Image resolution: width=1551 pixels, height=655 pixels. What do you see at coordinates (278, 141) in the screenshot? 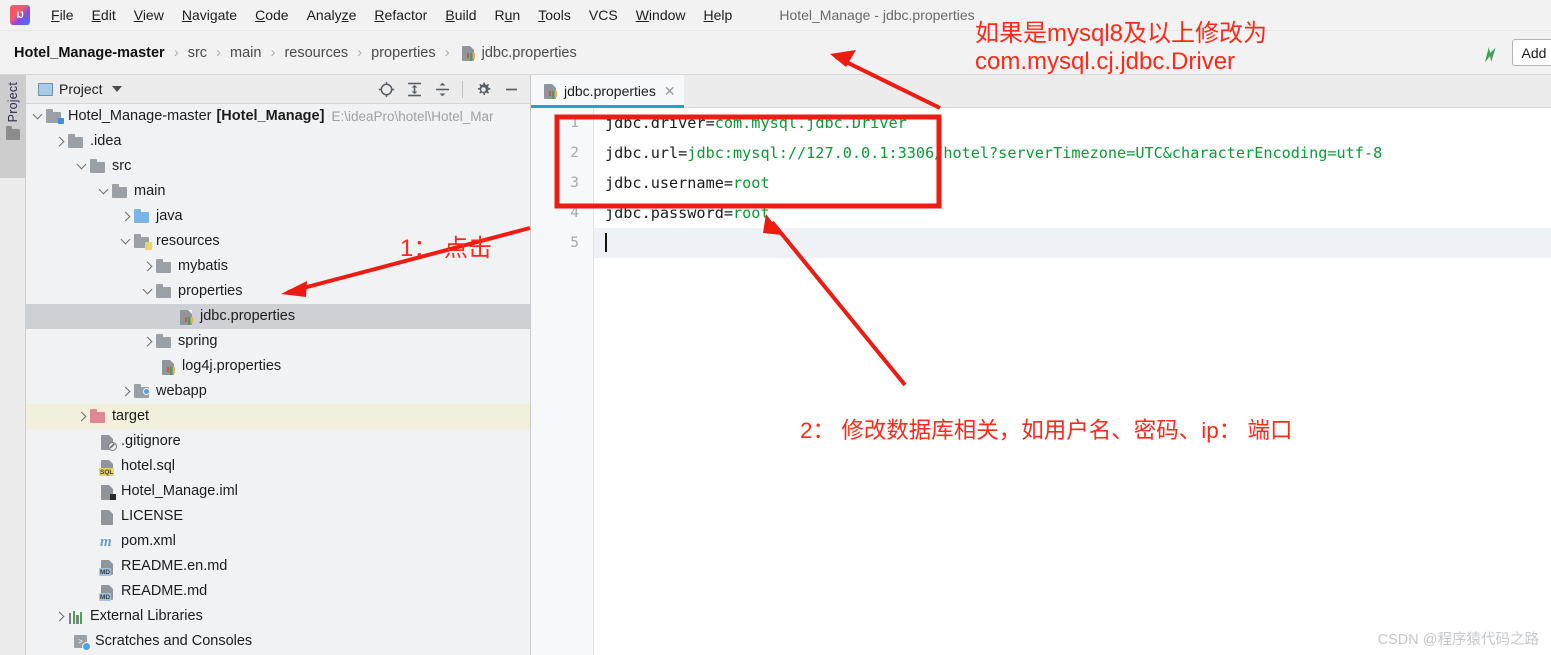
I see `tree-row-idea: .idea` at bounding box center [278, 141].